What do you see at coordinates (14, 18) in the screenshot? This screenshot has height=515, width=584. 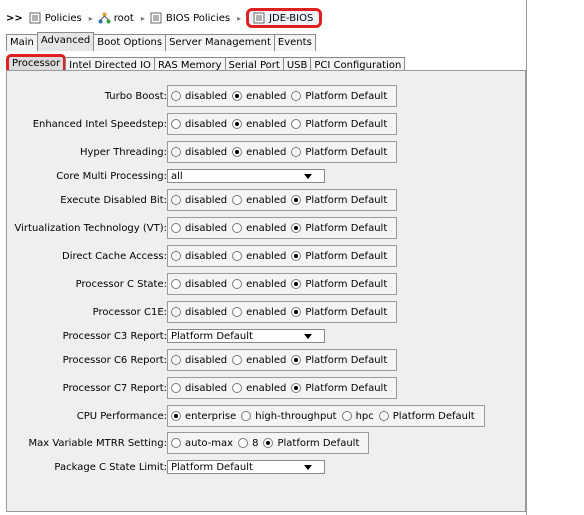 I see `breadcrumb-expand: >>` at bounding box center [14, 18].